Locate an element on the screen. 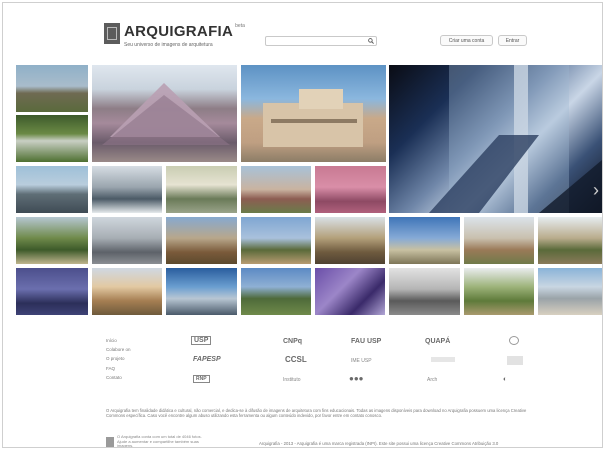  featured-photo is located at coordinates (495, 139).